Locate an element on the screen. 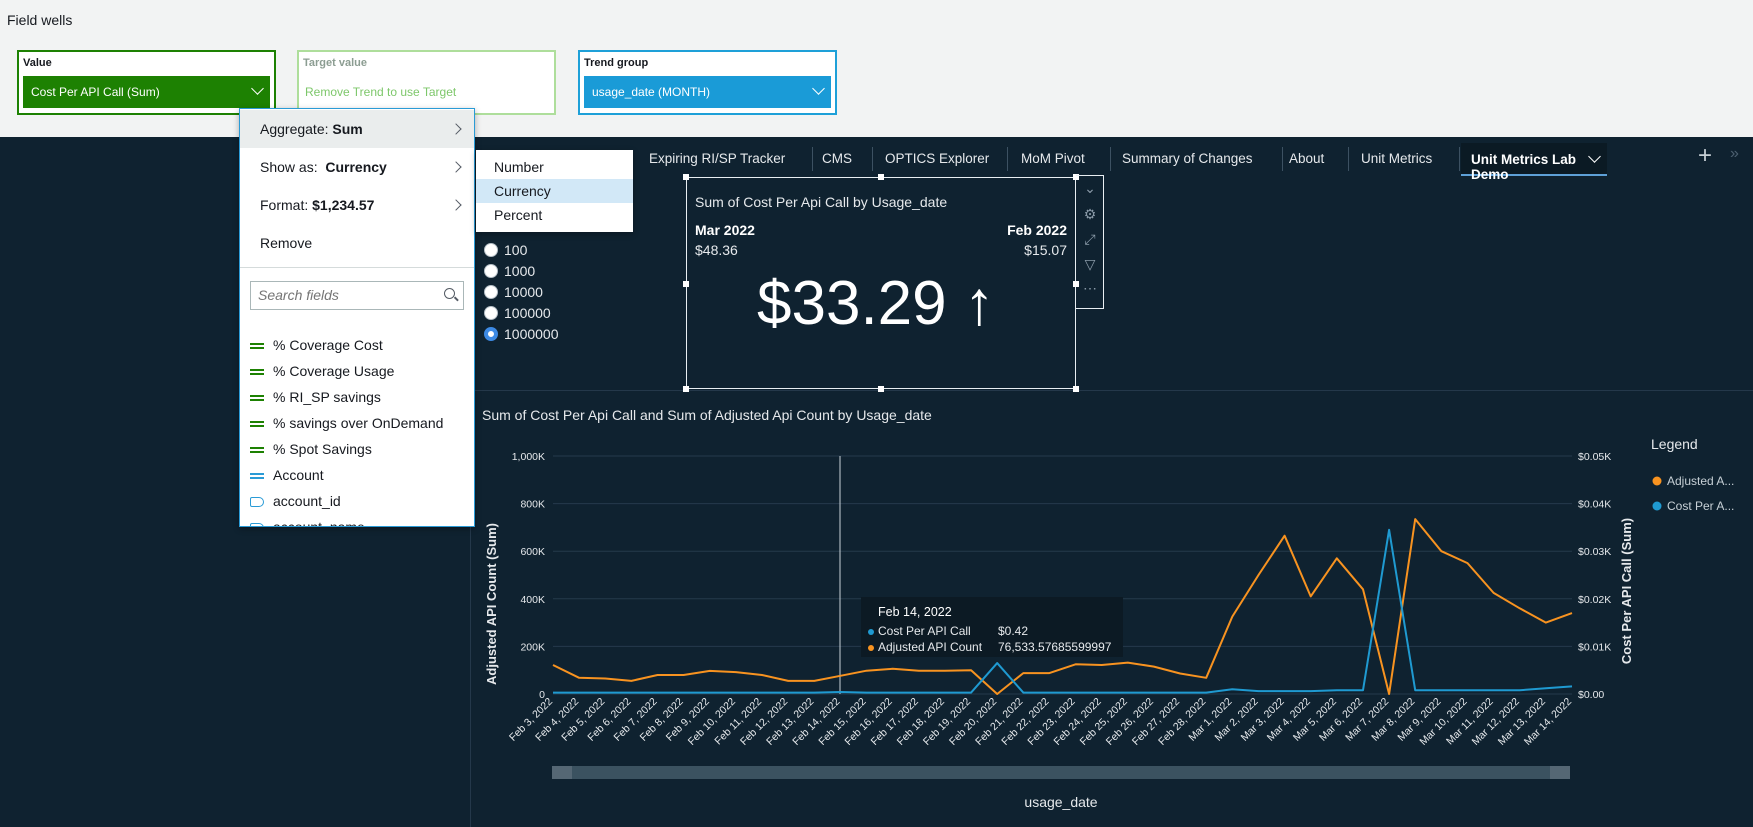 The image size is (1753, 827). y2-tick-label: $0.04K is located at coordinates (1594, 505).